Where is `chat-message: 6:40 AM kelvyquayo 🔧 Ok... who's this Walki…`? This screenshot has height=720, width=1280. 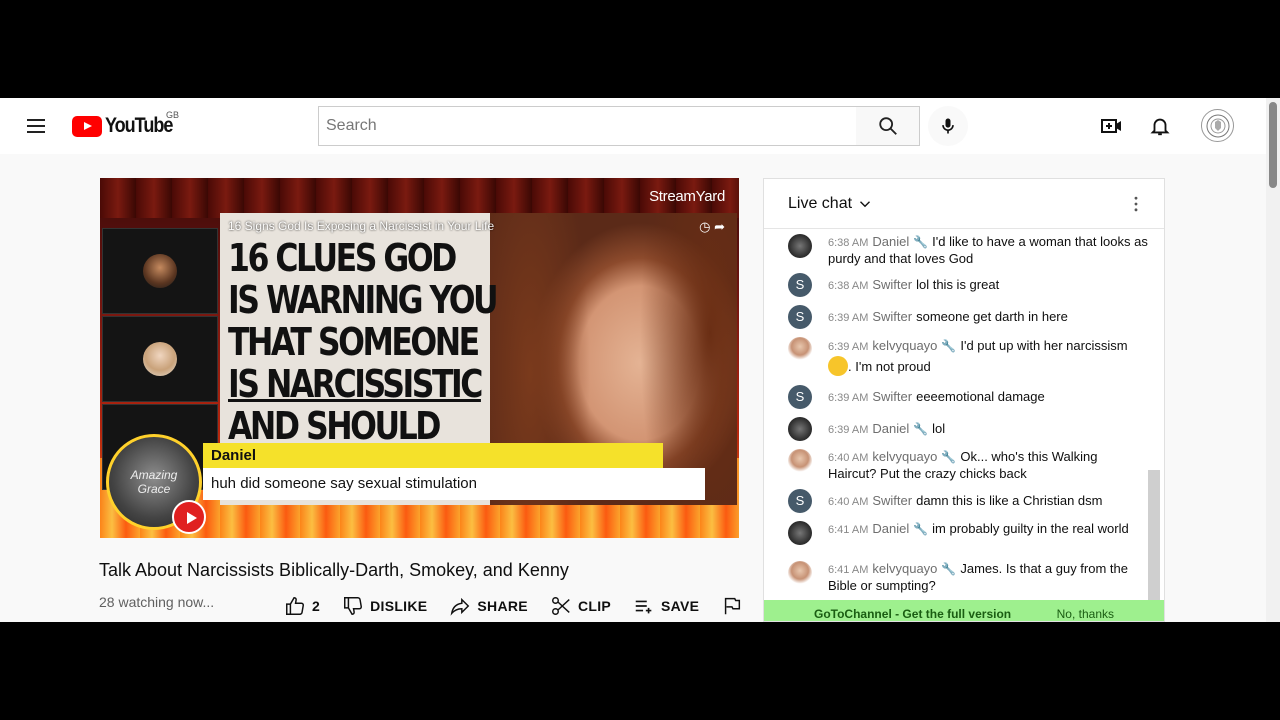
chat-message: 6:40 AM kelvyquayo 🔧 Ok... who's this Walki… is located at coordinates (968, 465).